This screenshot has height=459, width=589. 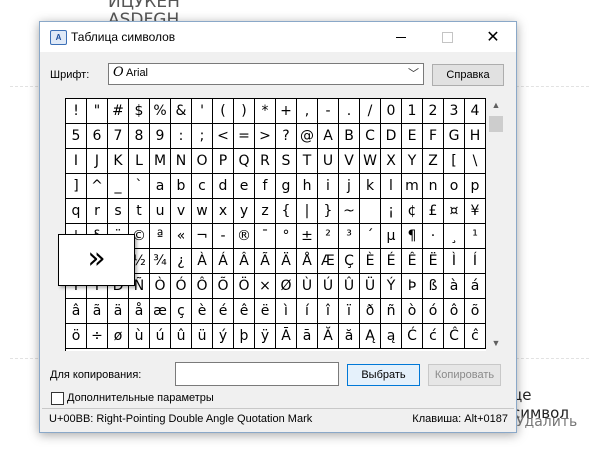 I want to click on character-cell: d, so click(x=223, y=186).